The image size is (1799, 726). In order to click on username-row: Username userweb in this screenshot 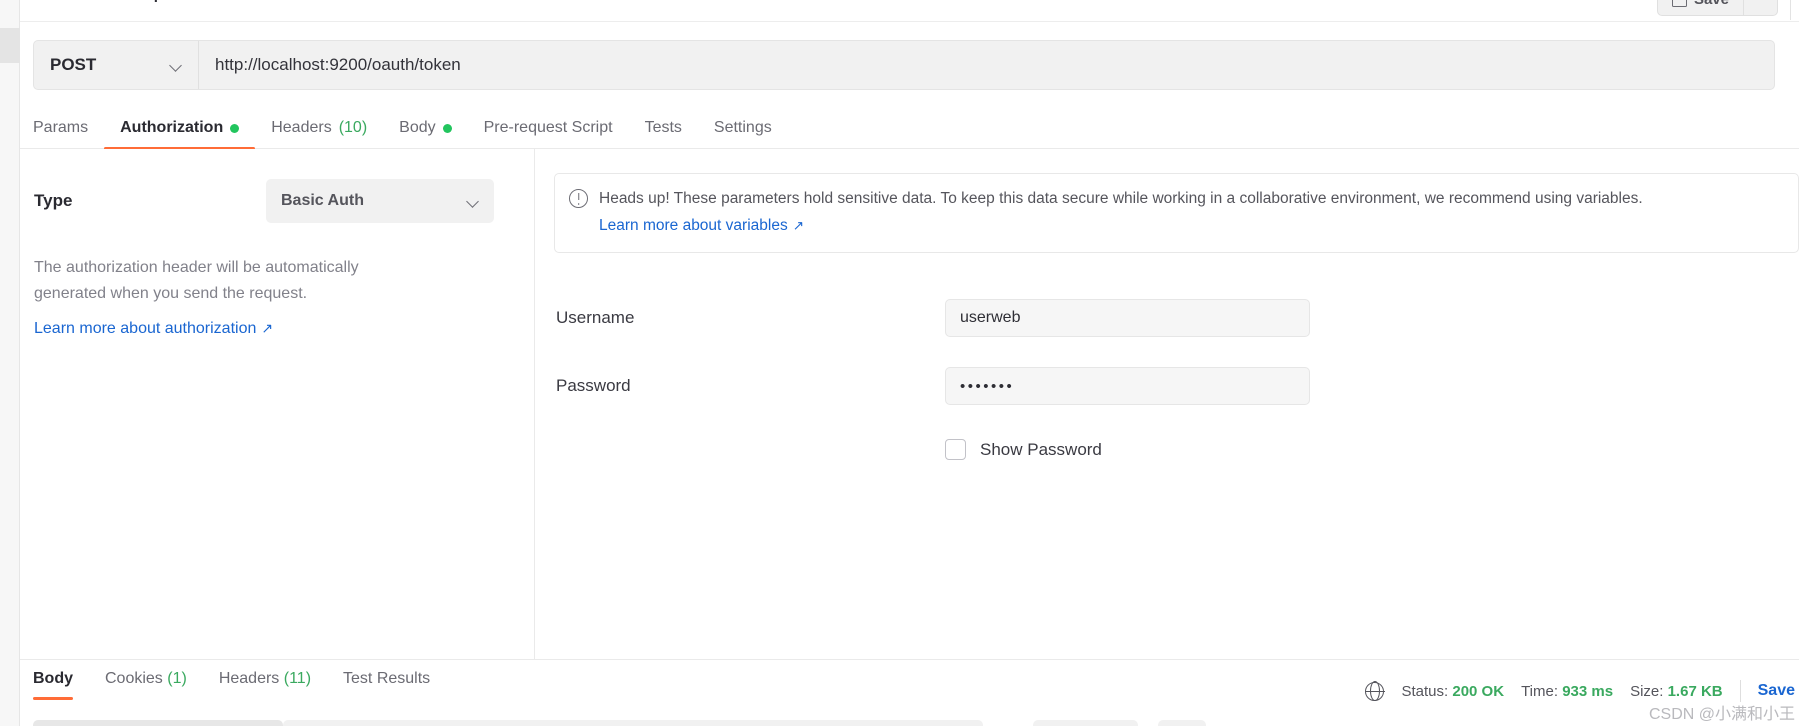, I will do `click(1176, 318)`.